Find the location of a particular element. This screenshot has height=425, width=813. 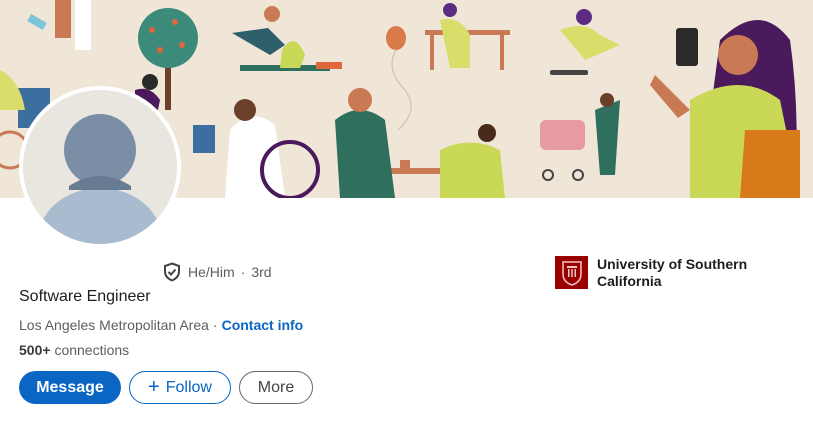

profile-avatar is located at coordinates (100, 167).